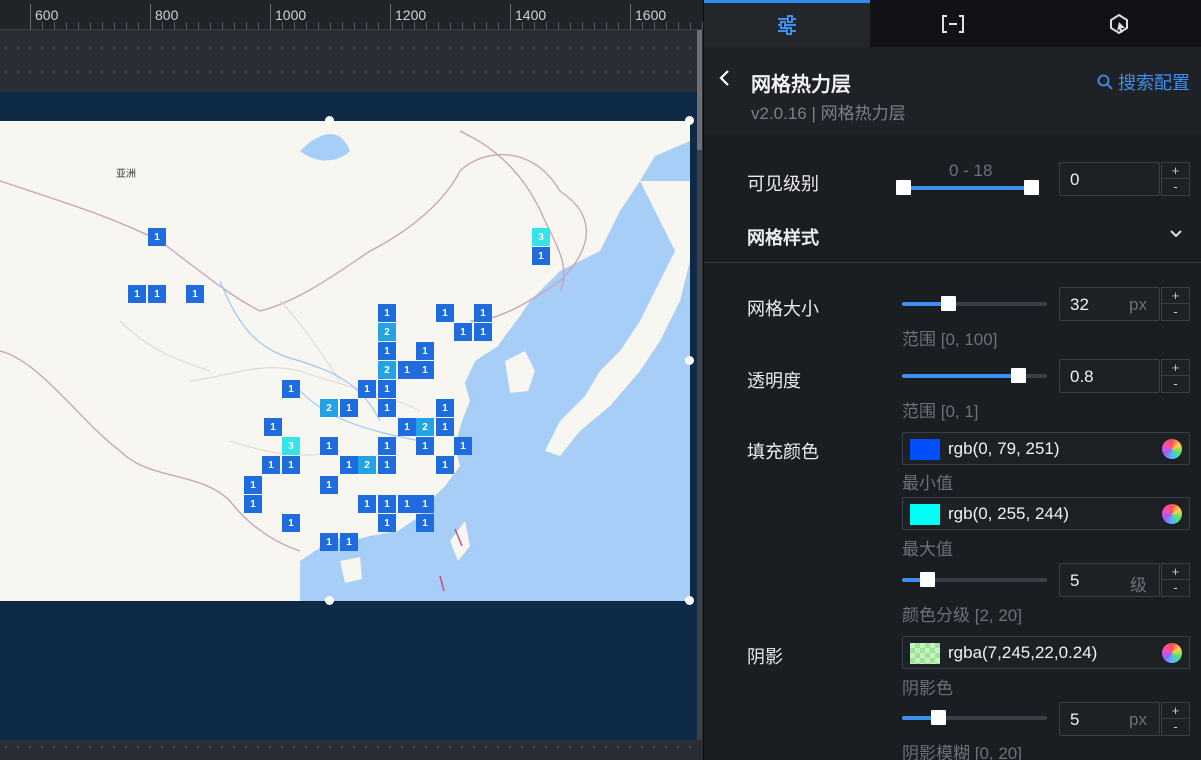 This screenshot has width=1201, height=760. What do you see at coordinates (167, 15) in the screenshot?
I see `ruler-tick-label: 800` at bounding box center [167, 15].